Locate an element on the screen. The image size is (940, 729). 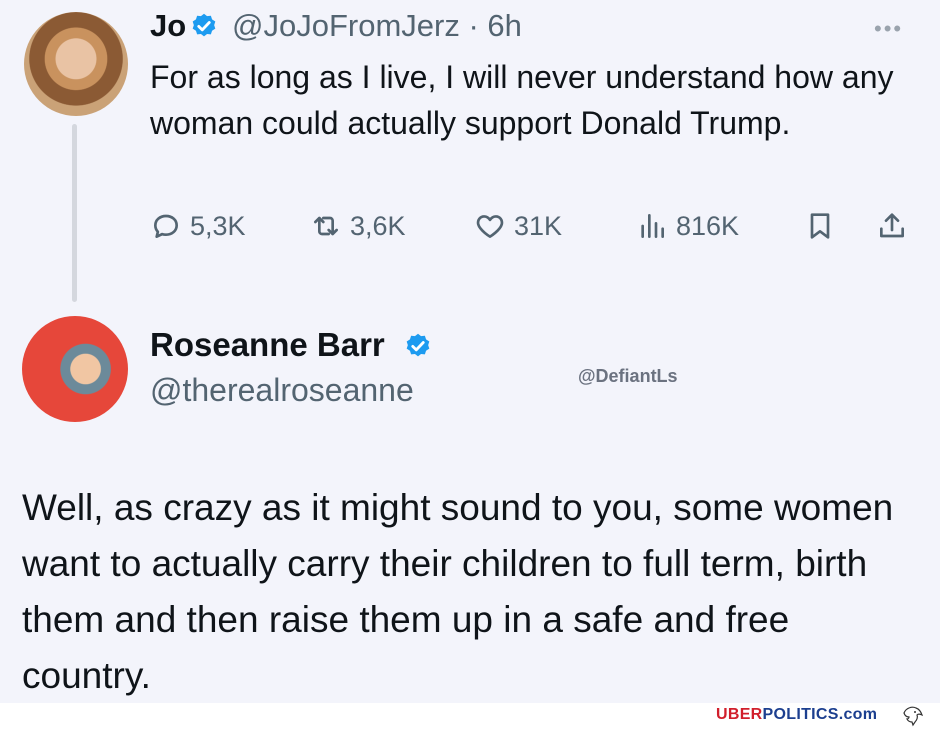
author-handle: @JoJoFromJerz · 6h is located at coordinates (377, 26).